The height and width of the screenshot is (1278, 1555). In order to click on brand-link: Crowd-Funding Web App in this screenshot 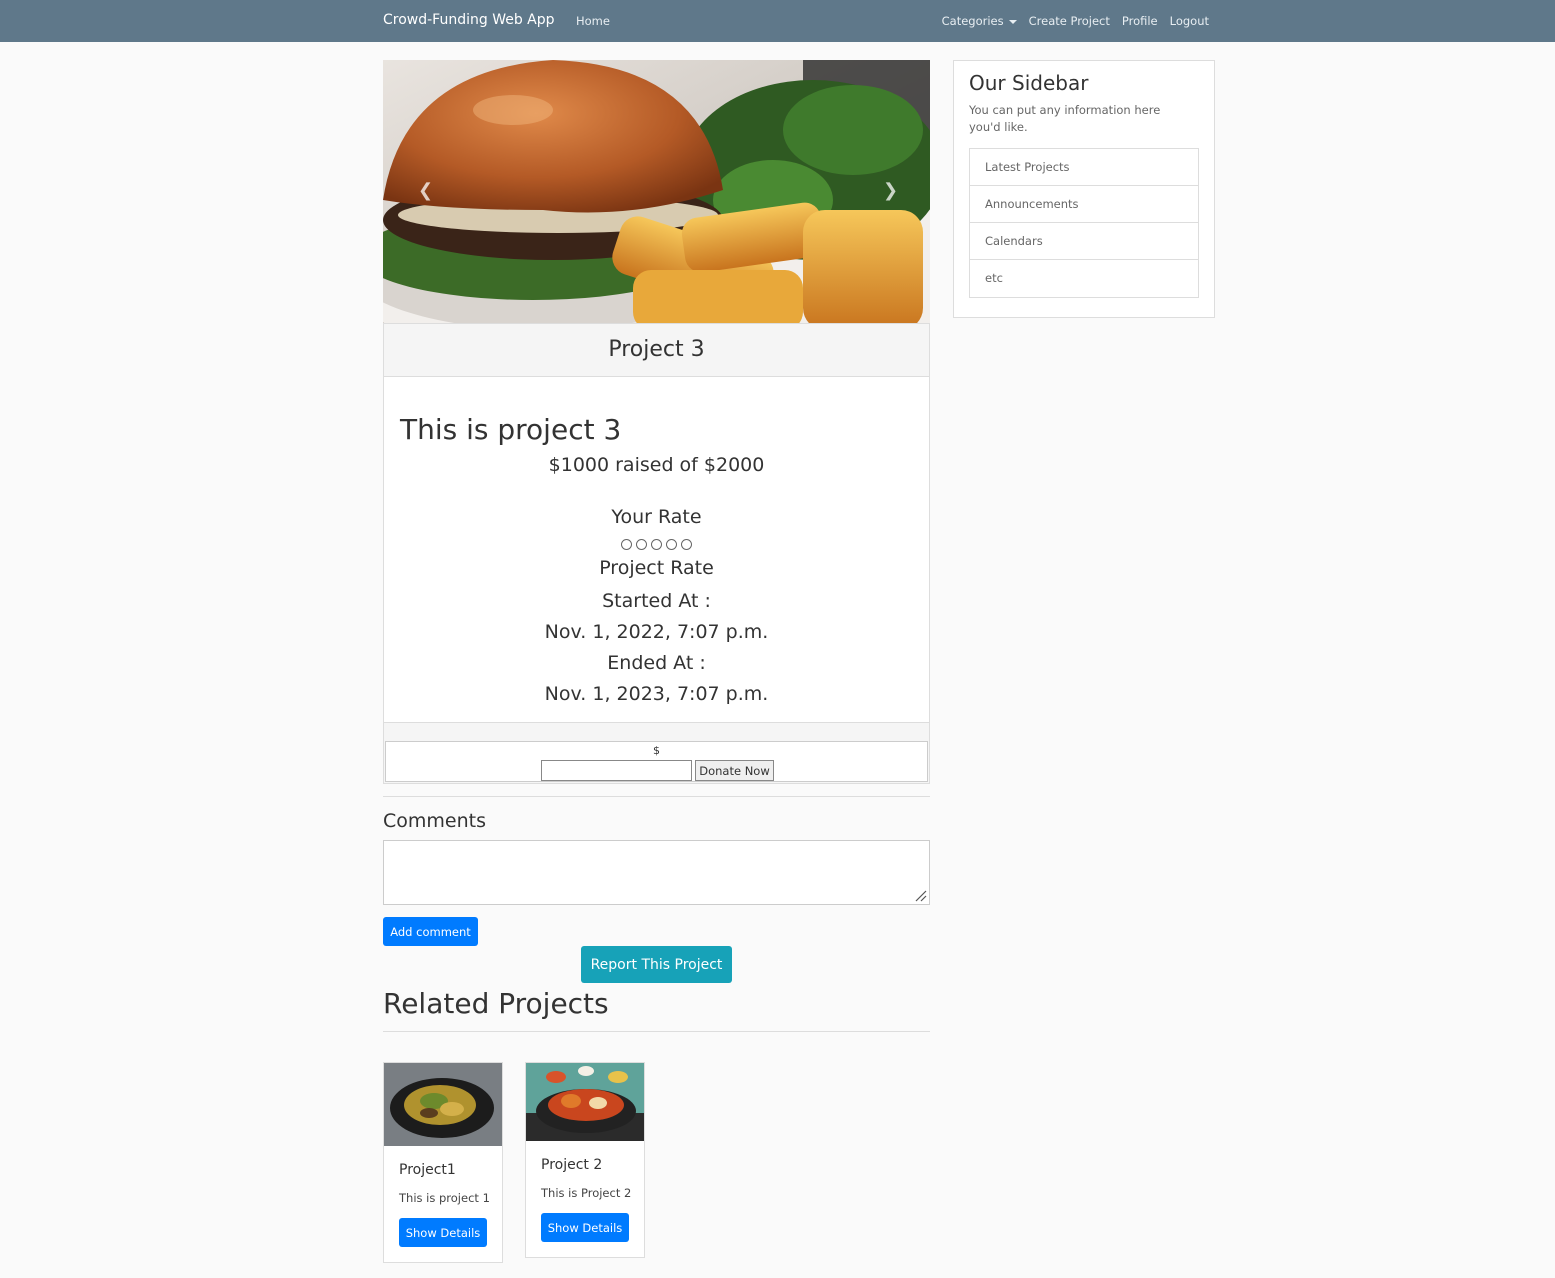, I will do `click(469, 20)`.